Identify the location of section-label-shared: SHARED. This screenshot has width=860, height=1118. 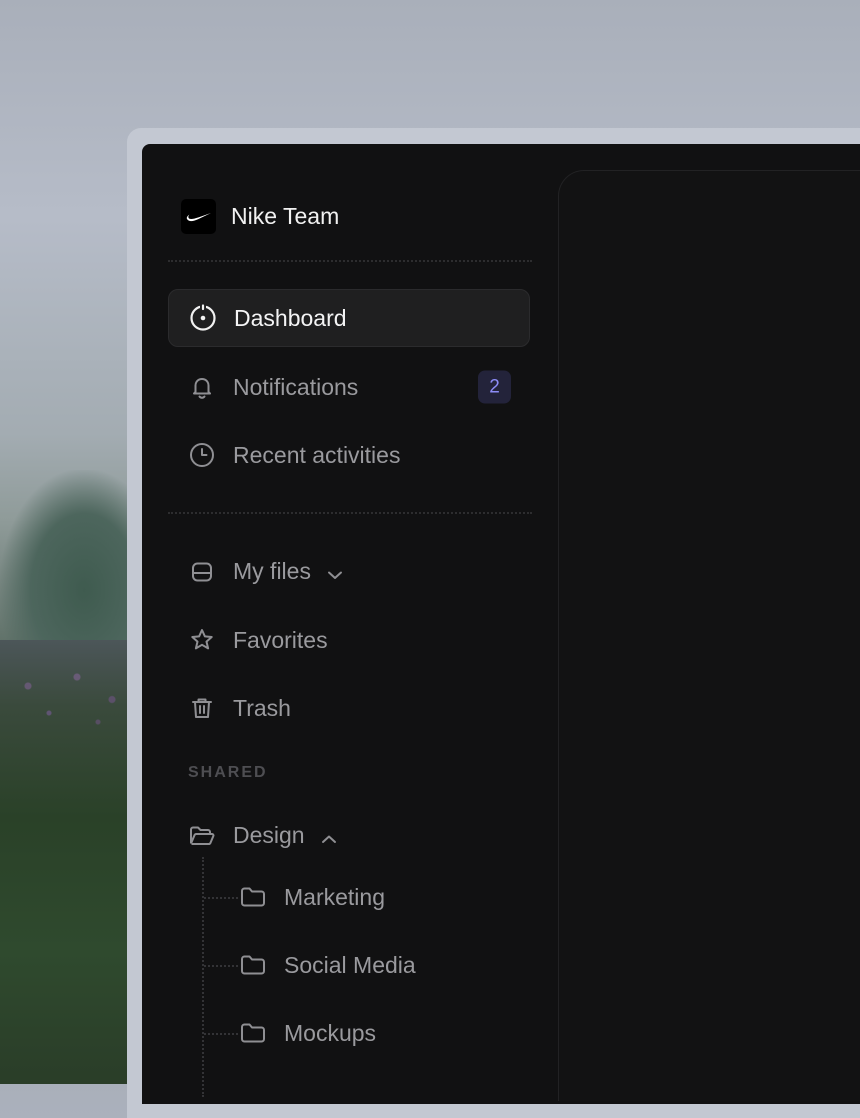
(228, 772).